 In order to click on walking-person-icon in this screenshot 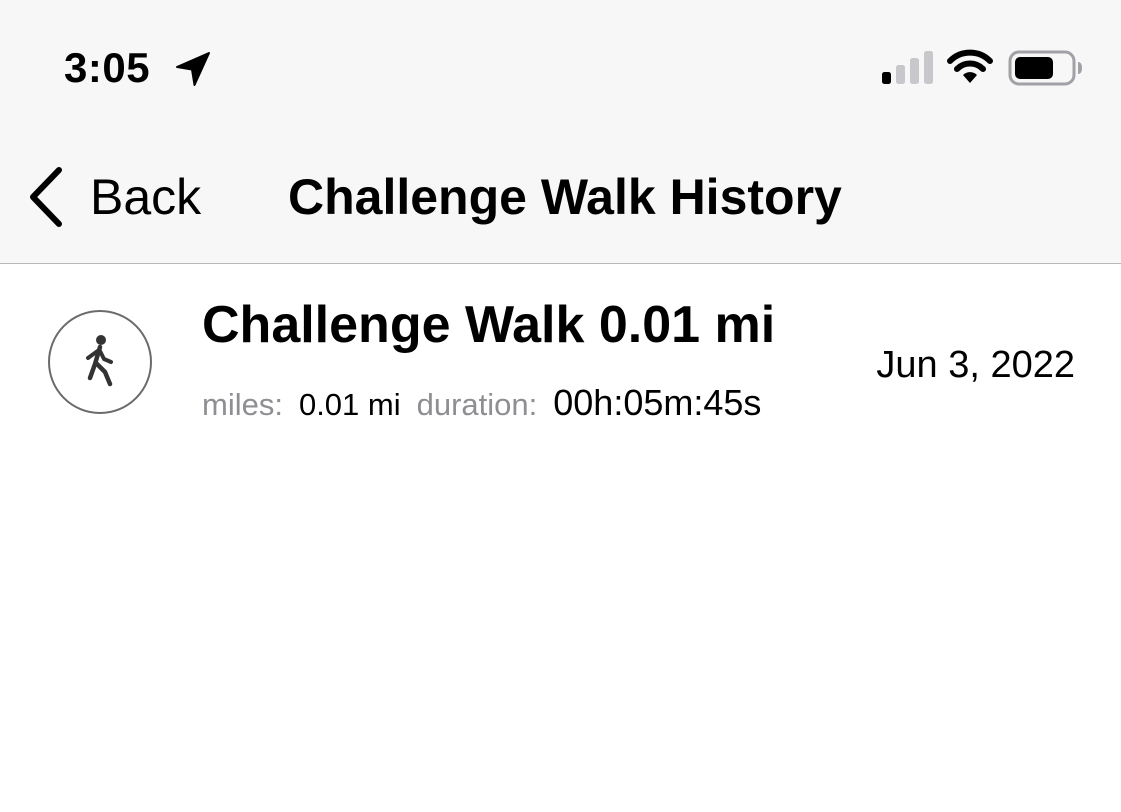, I will do `click(99, 361)`.